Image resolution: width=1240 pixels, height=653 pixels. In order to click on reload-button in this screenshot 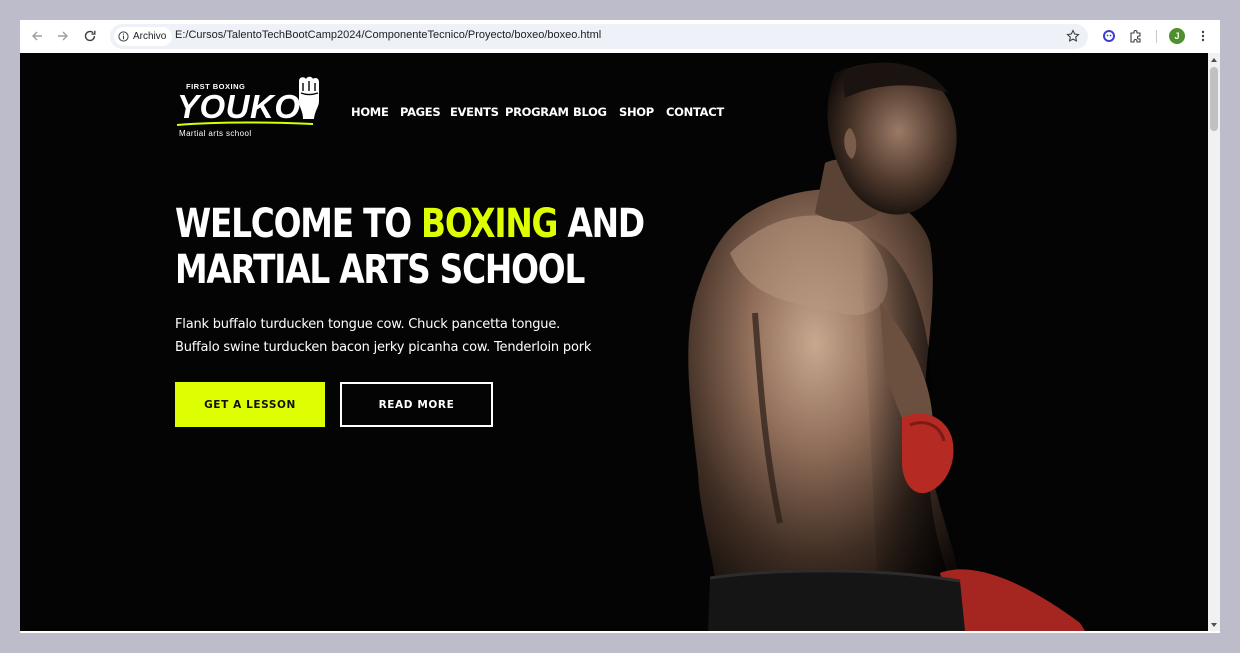, I will do `click(90, 36)`.